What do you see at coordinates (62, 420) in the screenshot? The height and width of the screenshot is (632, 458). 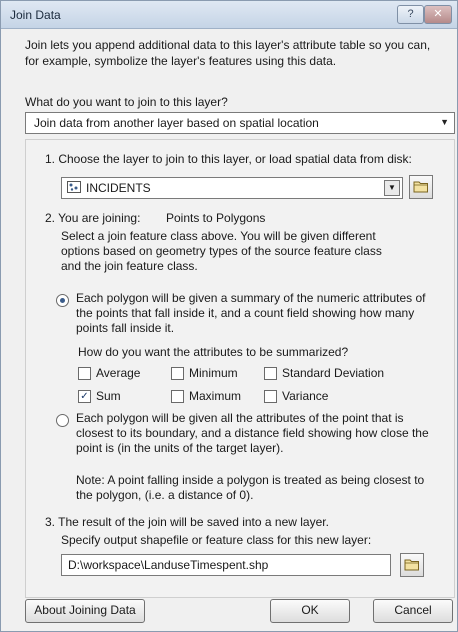 I see `closest-option-radio` at bounding box center [62, 420].